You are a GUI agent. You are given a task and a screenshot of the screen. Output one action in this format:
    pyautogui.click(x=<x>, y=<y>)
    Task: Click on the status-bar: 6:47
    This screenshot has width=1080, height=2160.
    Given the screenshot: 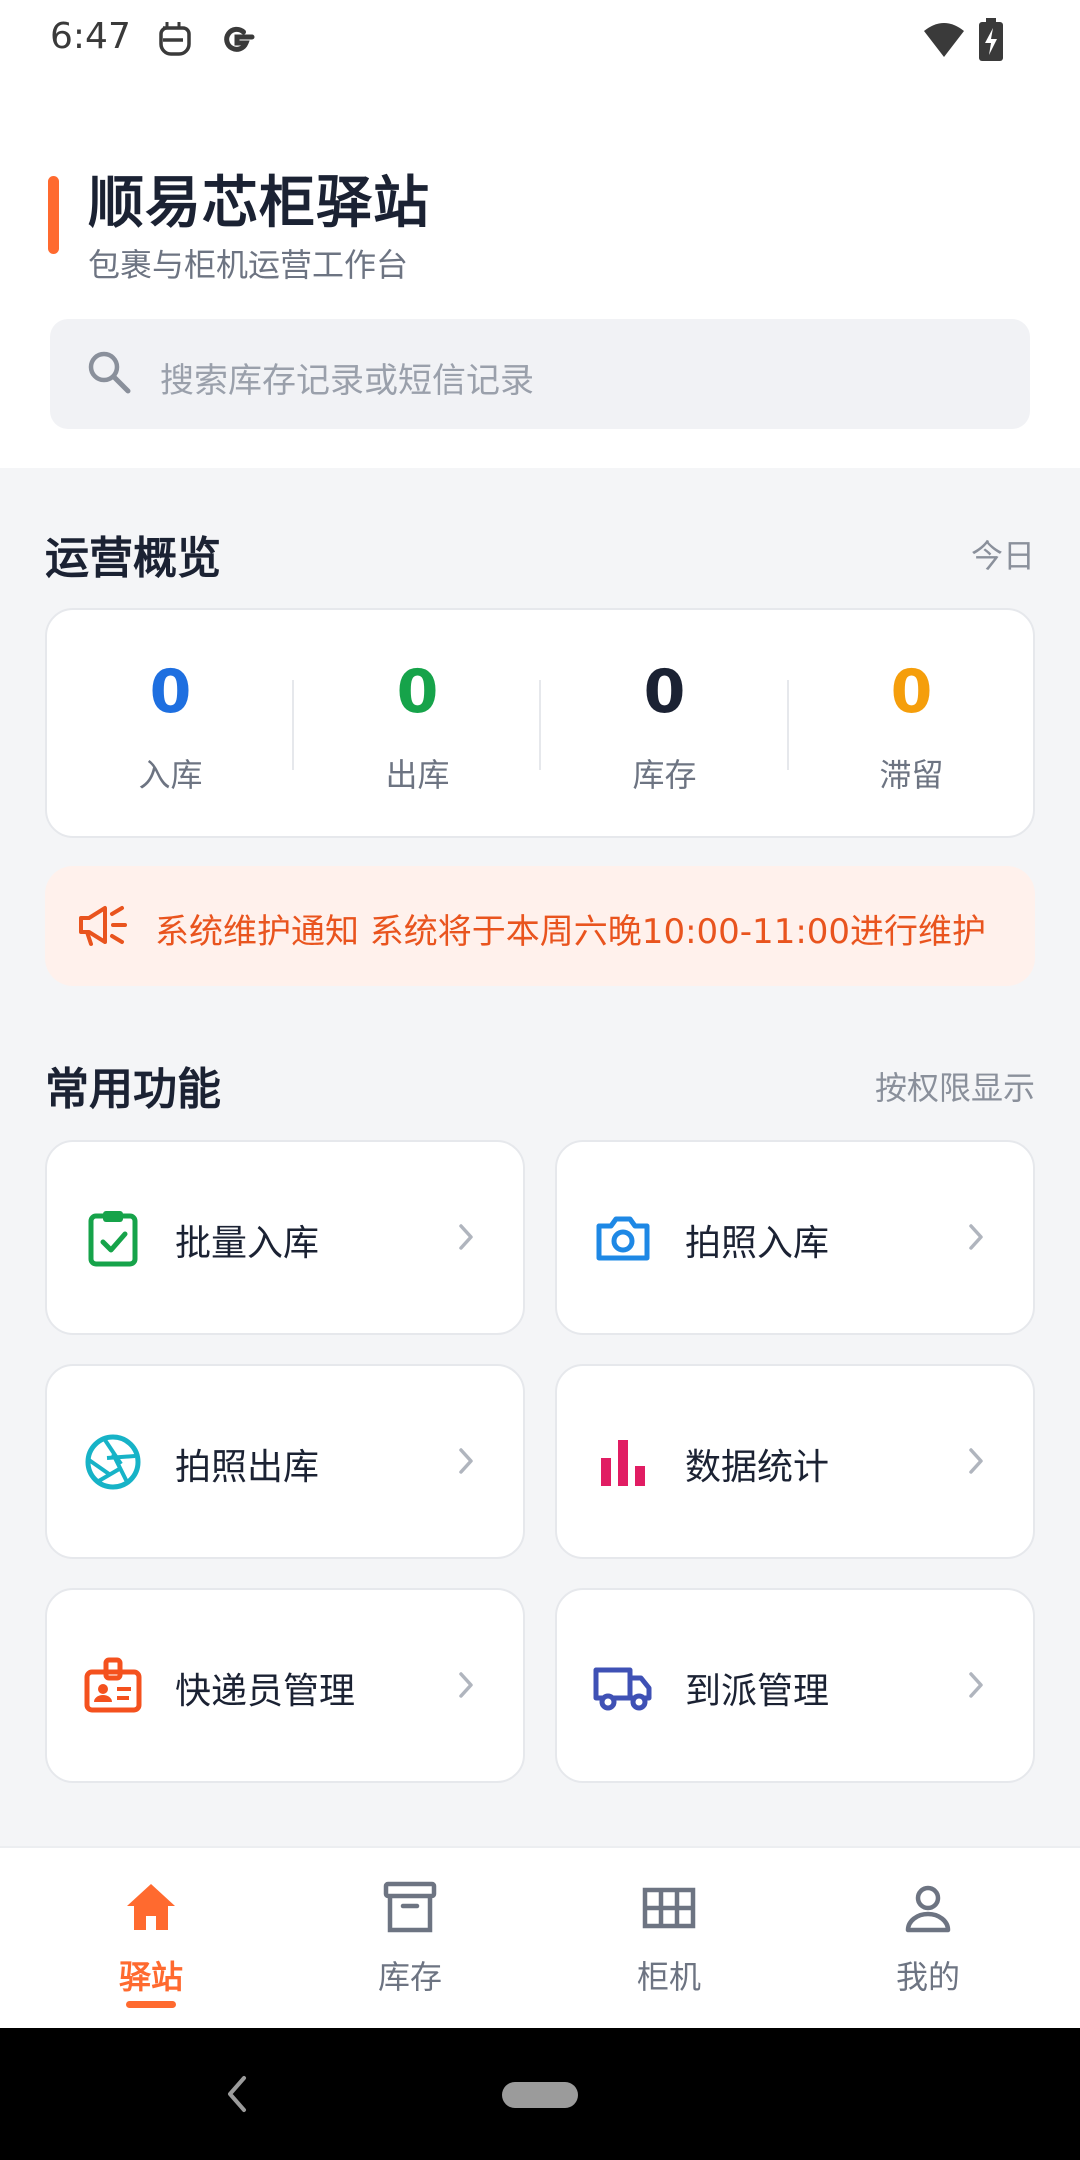 What is the action you would take?
    pyautogui.click(x=540, y=40)
    